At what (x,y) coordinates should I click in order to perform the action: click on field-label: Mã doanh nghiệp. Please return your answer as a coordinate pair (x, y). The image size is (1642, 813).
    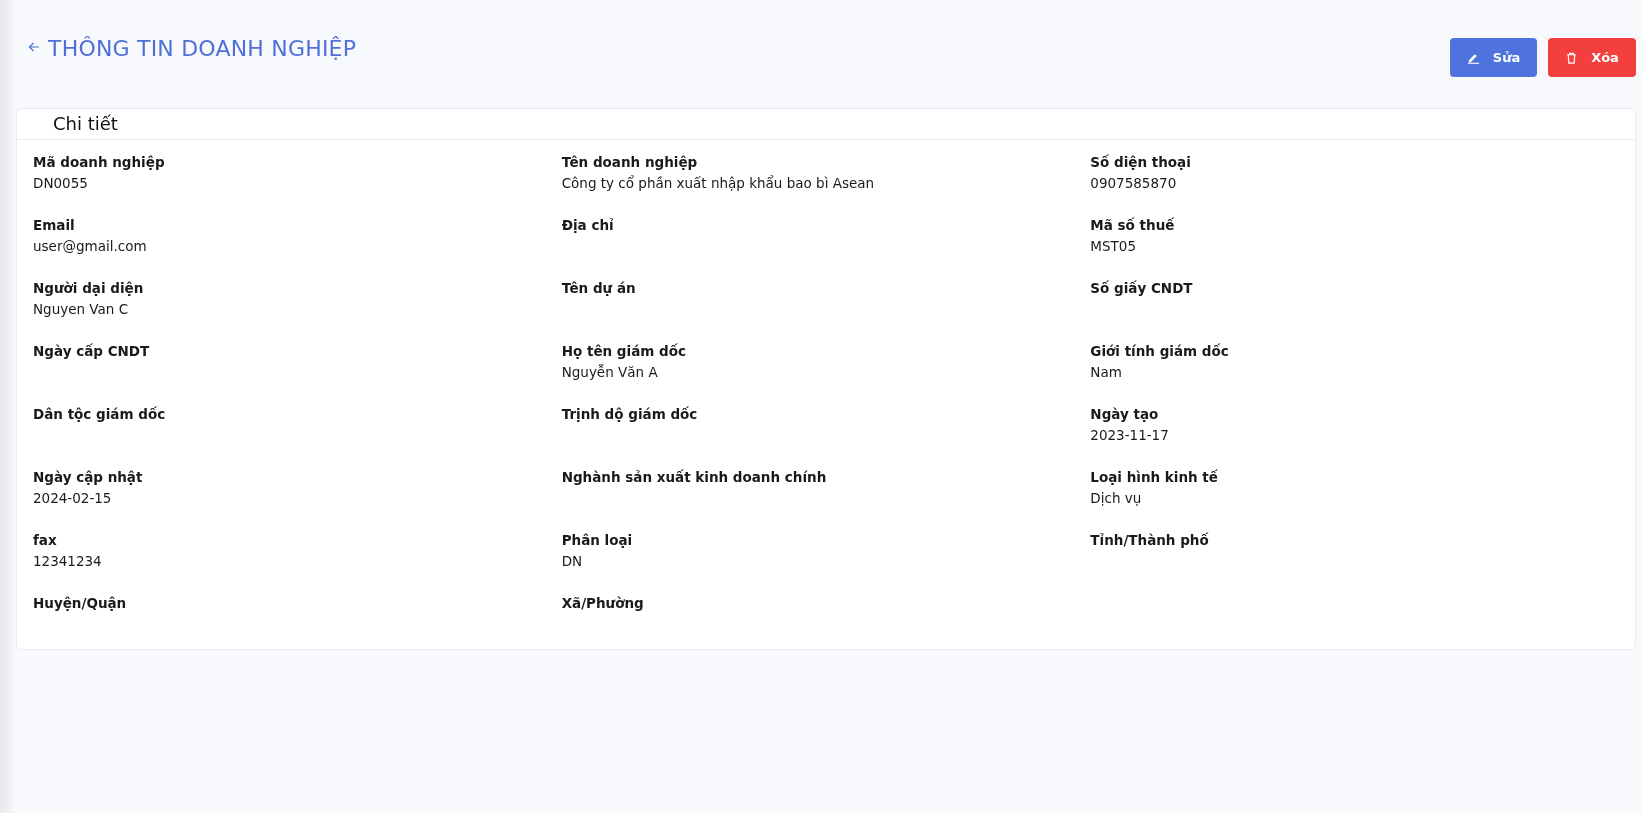
    Looking at the image, I should click on (99, 162).